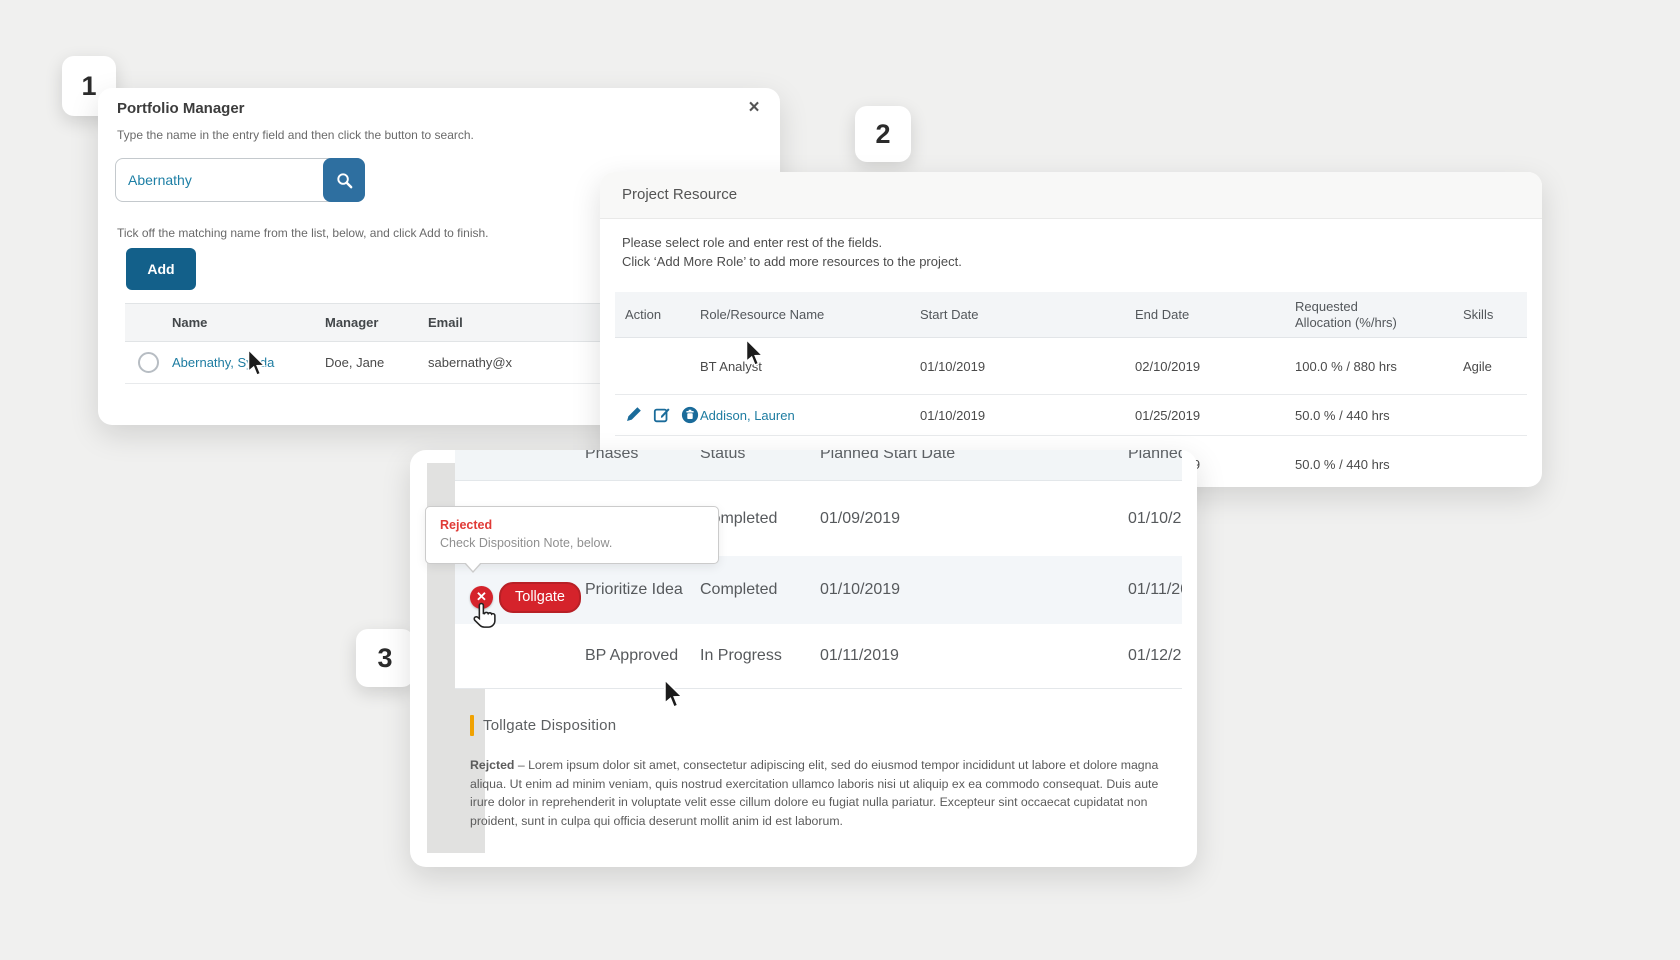 Image resolution: width=1680 pixels, height=960 pixels. Describe the element at coordinates (248, 362) in the screenshot. I see `result-name-link: Abernathy, Syeda` at that location.